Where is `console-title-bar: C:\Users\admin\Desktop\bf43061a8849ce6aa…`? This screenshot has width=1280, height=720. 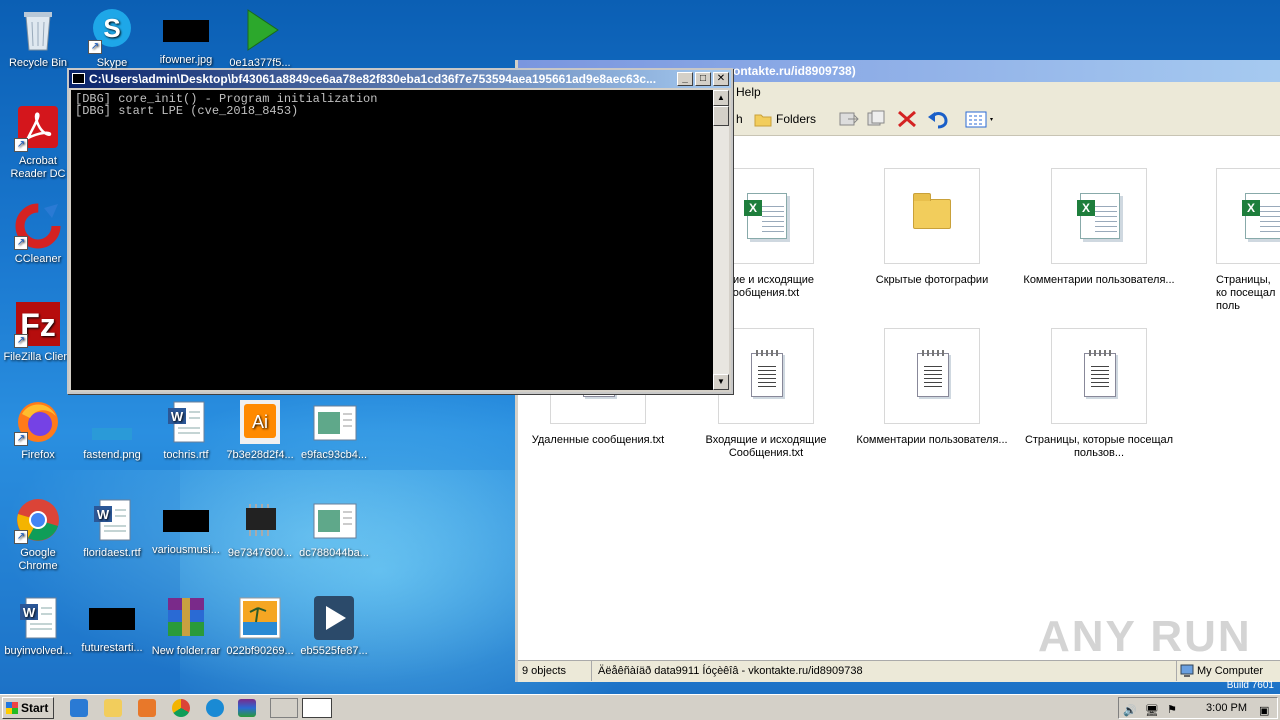
console-title-bar: C:\Users\admin\Desktop\bf43061a8849ce6aa… is located at coordinates (400, 79).